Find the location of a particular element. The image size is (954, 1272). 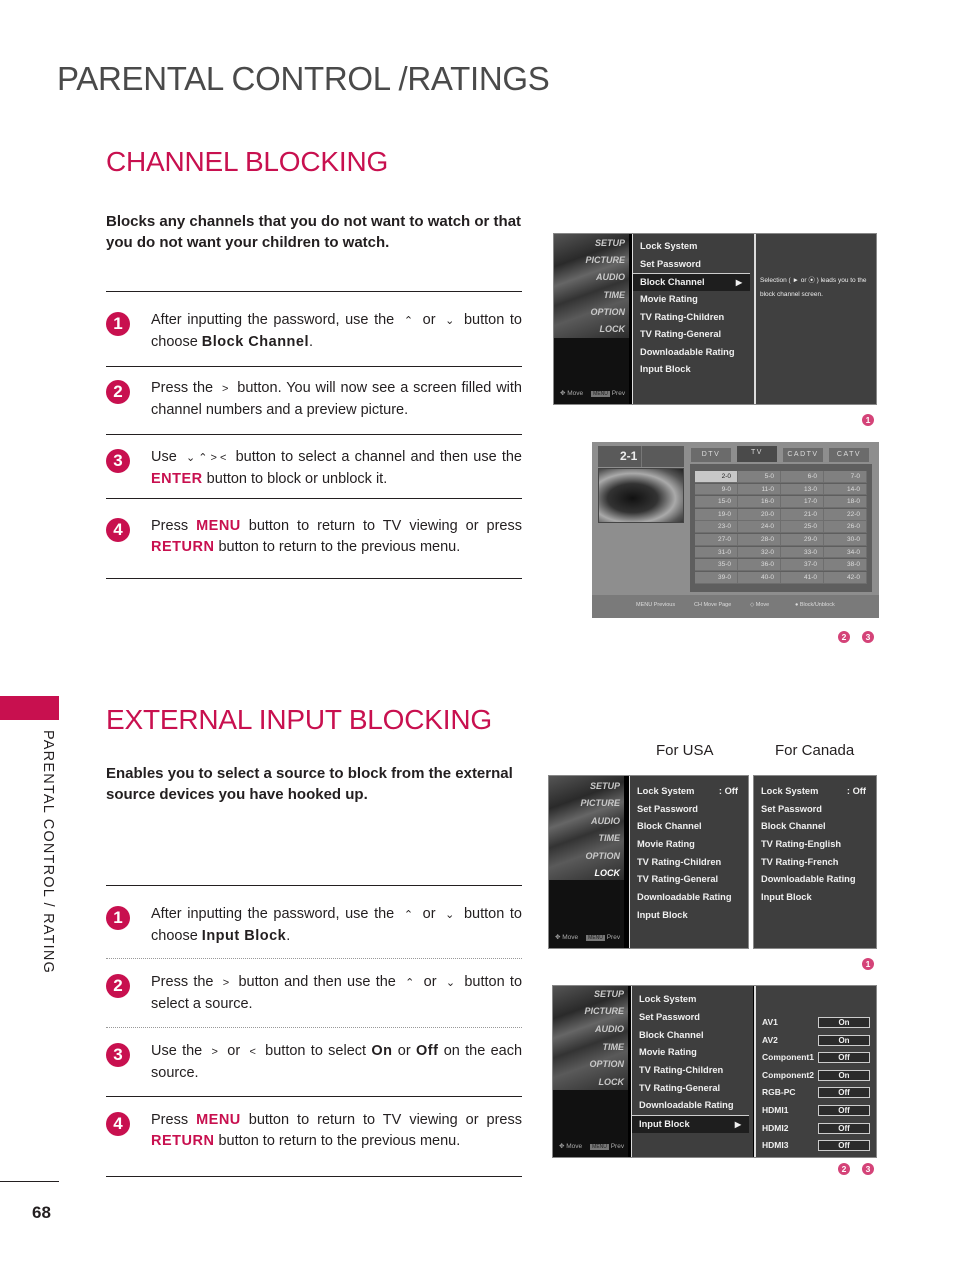

right-arrow-icon: > is located at coordinates (225, 389).